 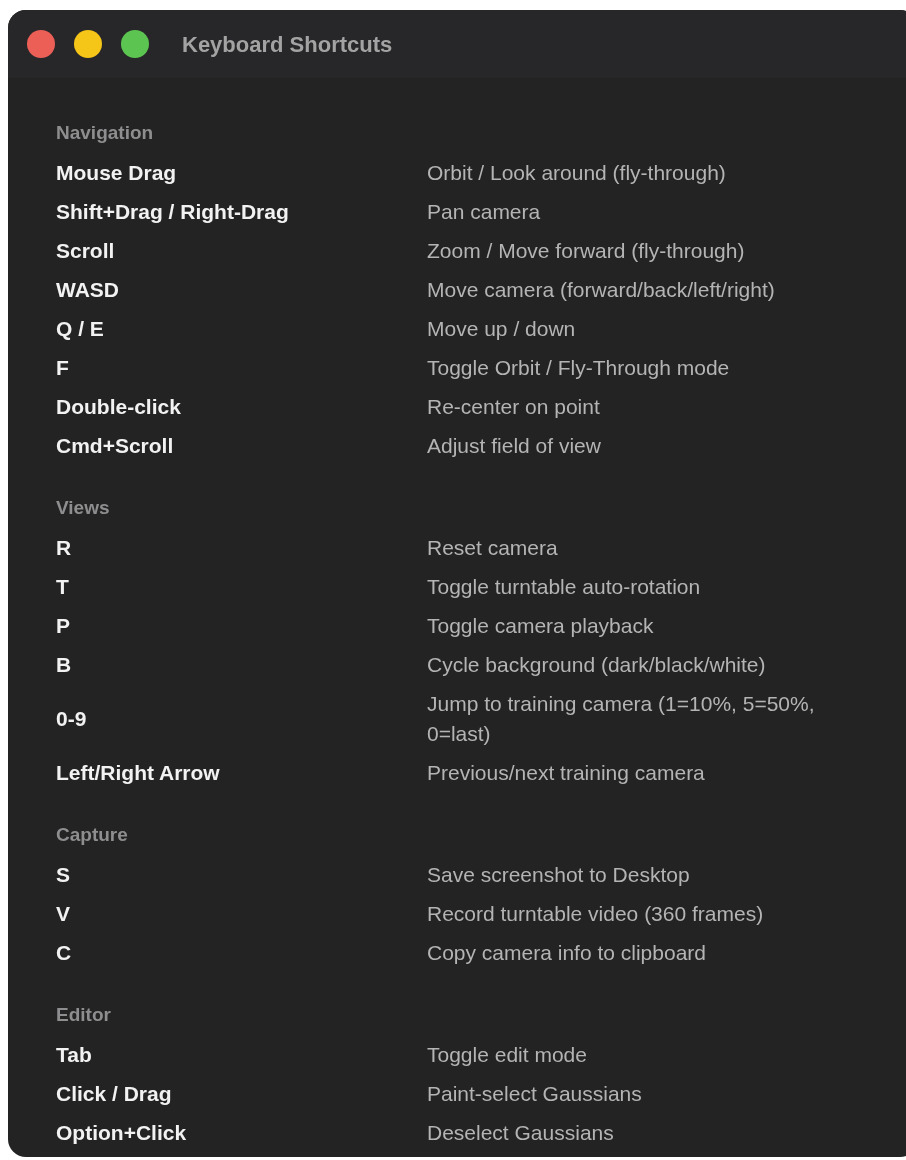 I want to click on shortcut-description: Re-center on point, so click(x=514, y=406).